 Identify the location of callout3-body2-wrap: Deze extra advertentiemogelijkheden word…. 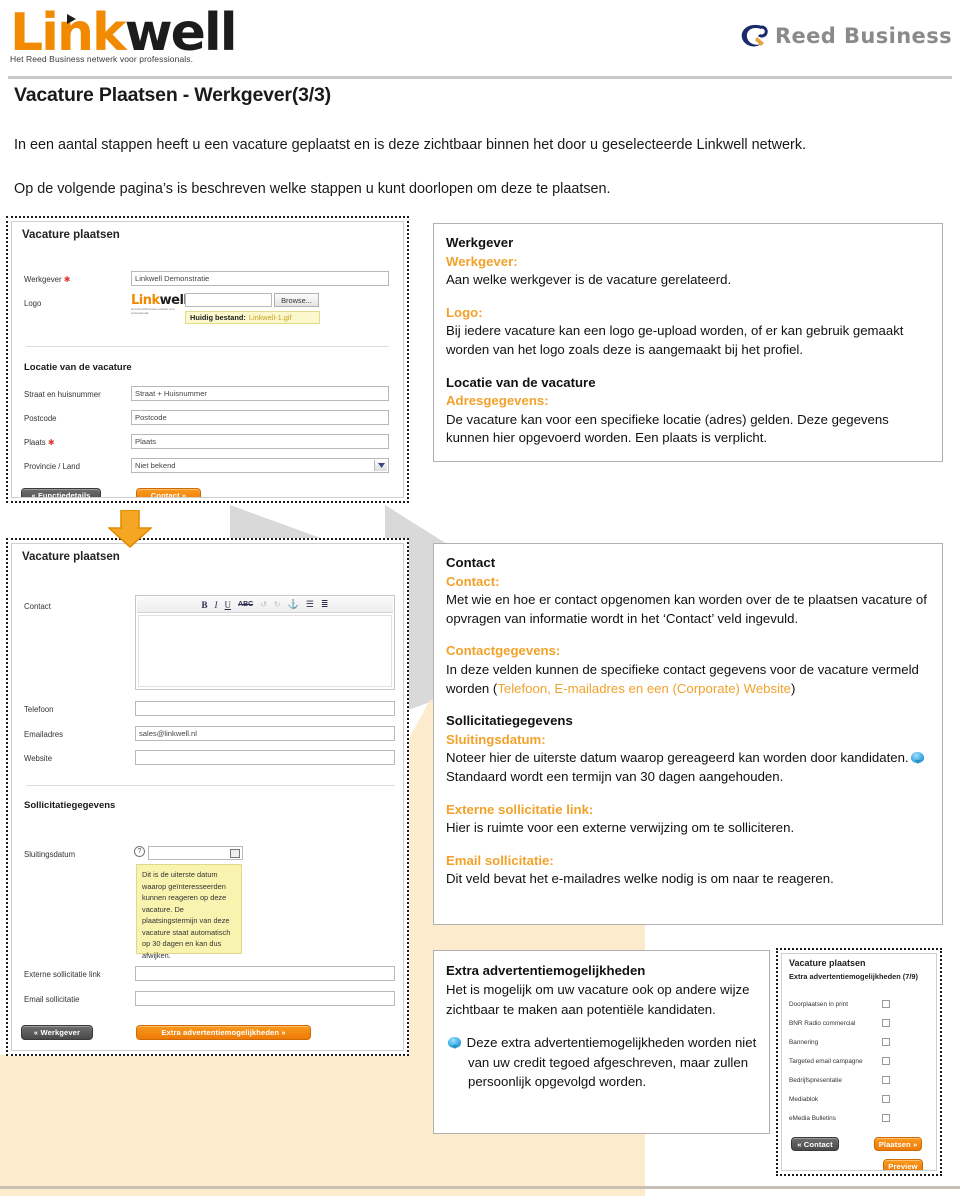
(601, 1062).